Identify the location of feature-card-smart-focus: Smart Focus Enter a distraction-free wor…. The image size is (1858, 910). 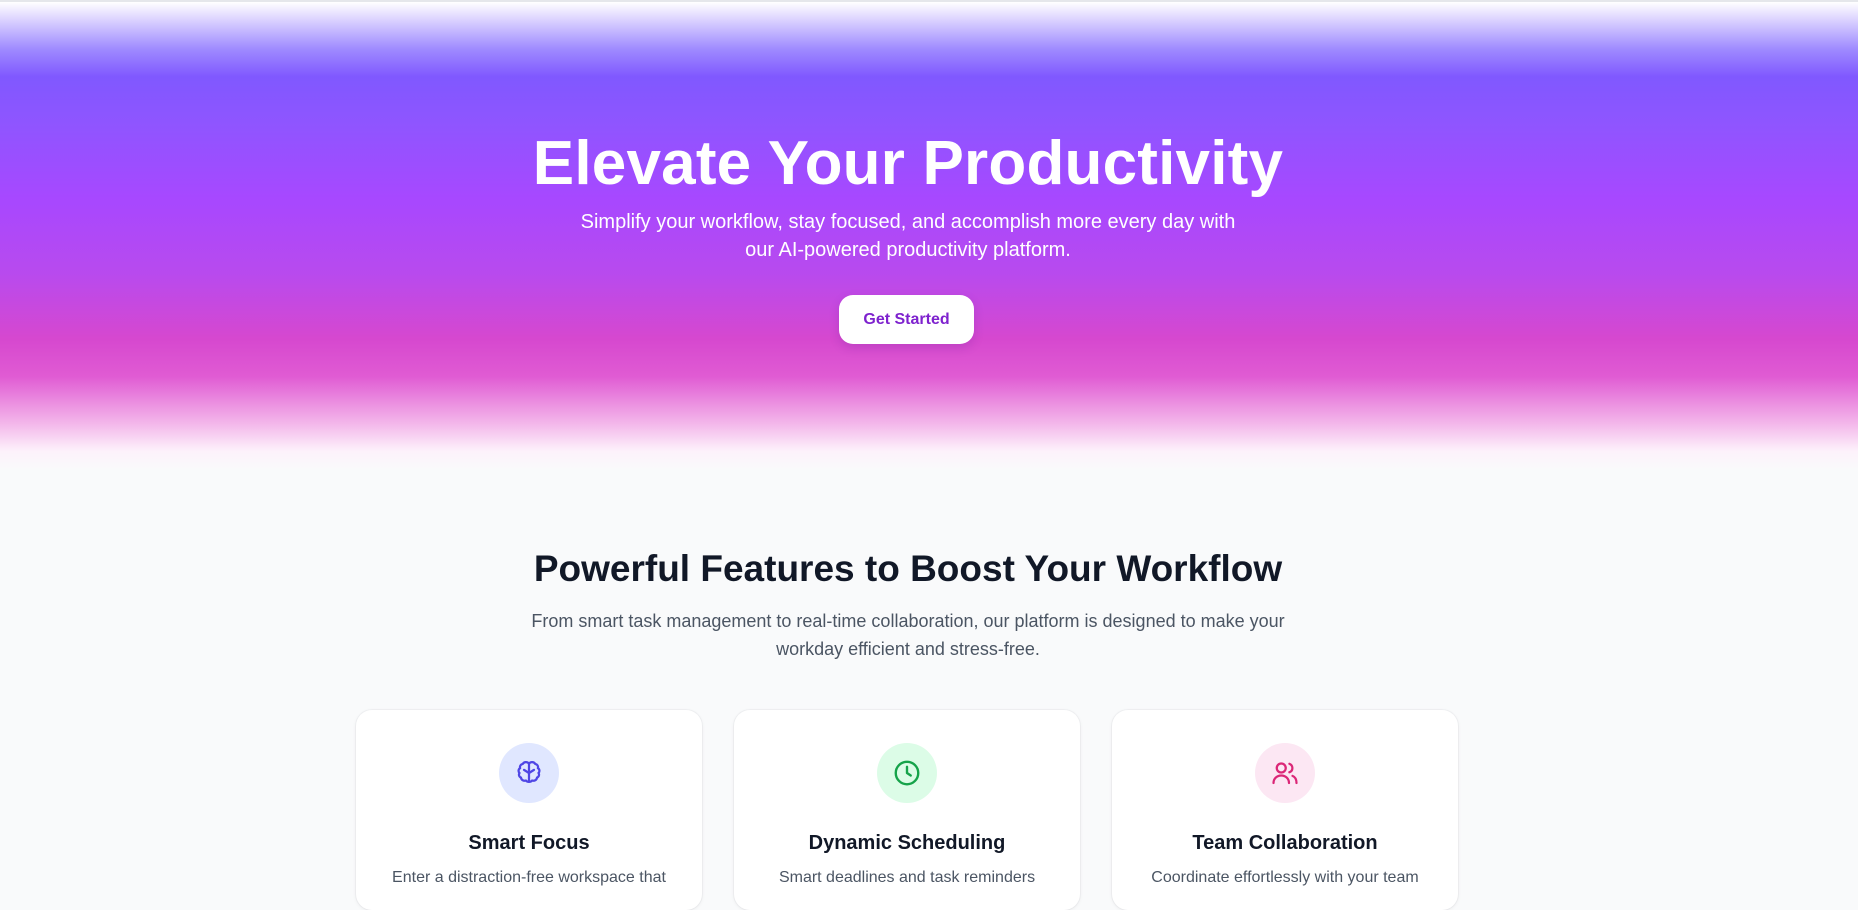
(529, 810).